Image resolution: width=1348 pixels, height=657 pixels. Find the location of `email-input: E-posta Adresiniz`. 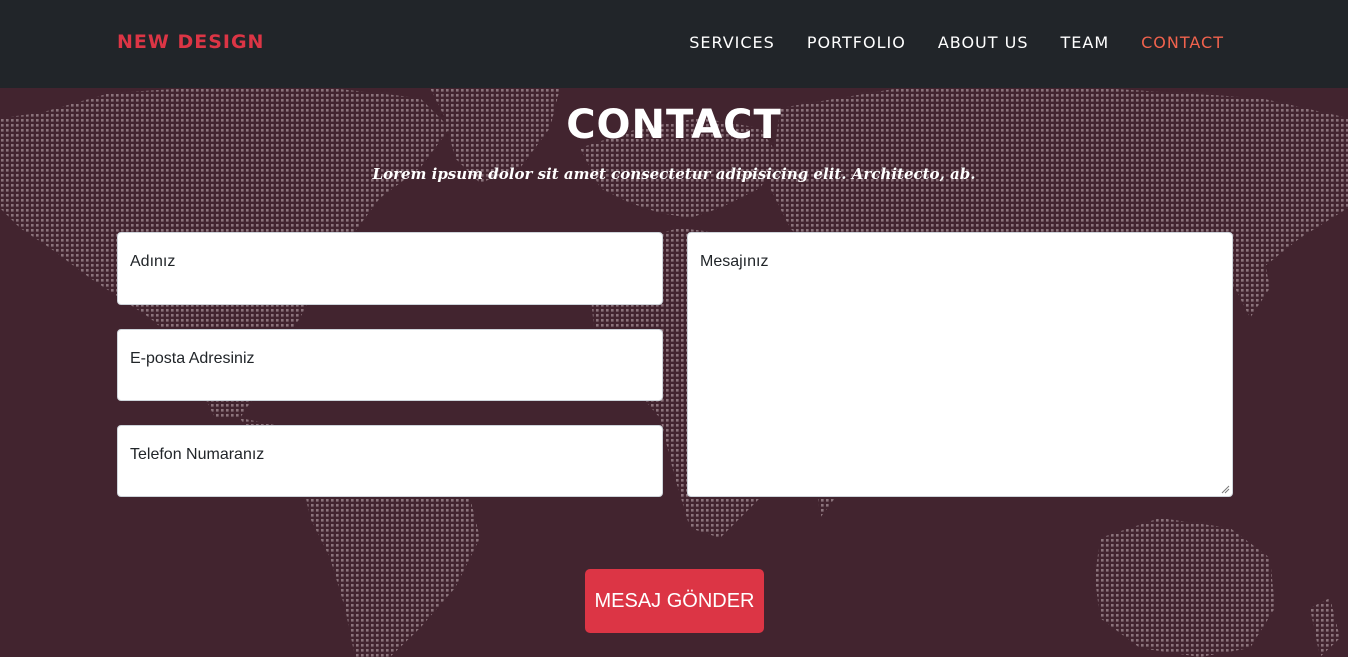

email-input: E-posta Adresiniz is located at coordinates (390, 365).